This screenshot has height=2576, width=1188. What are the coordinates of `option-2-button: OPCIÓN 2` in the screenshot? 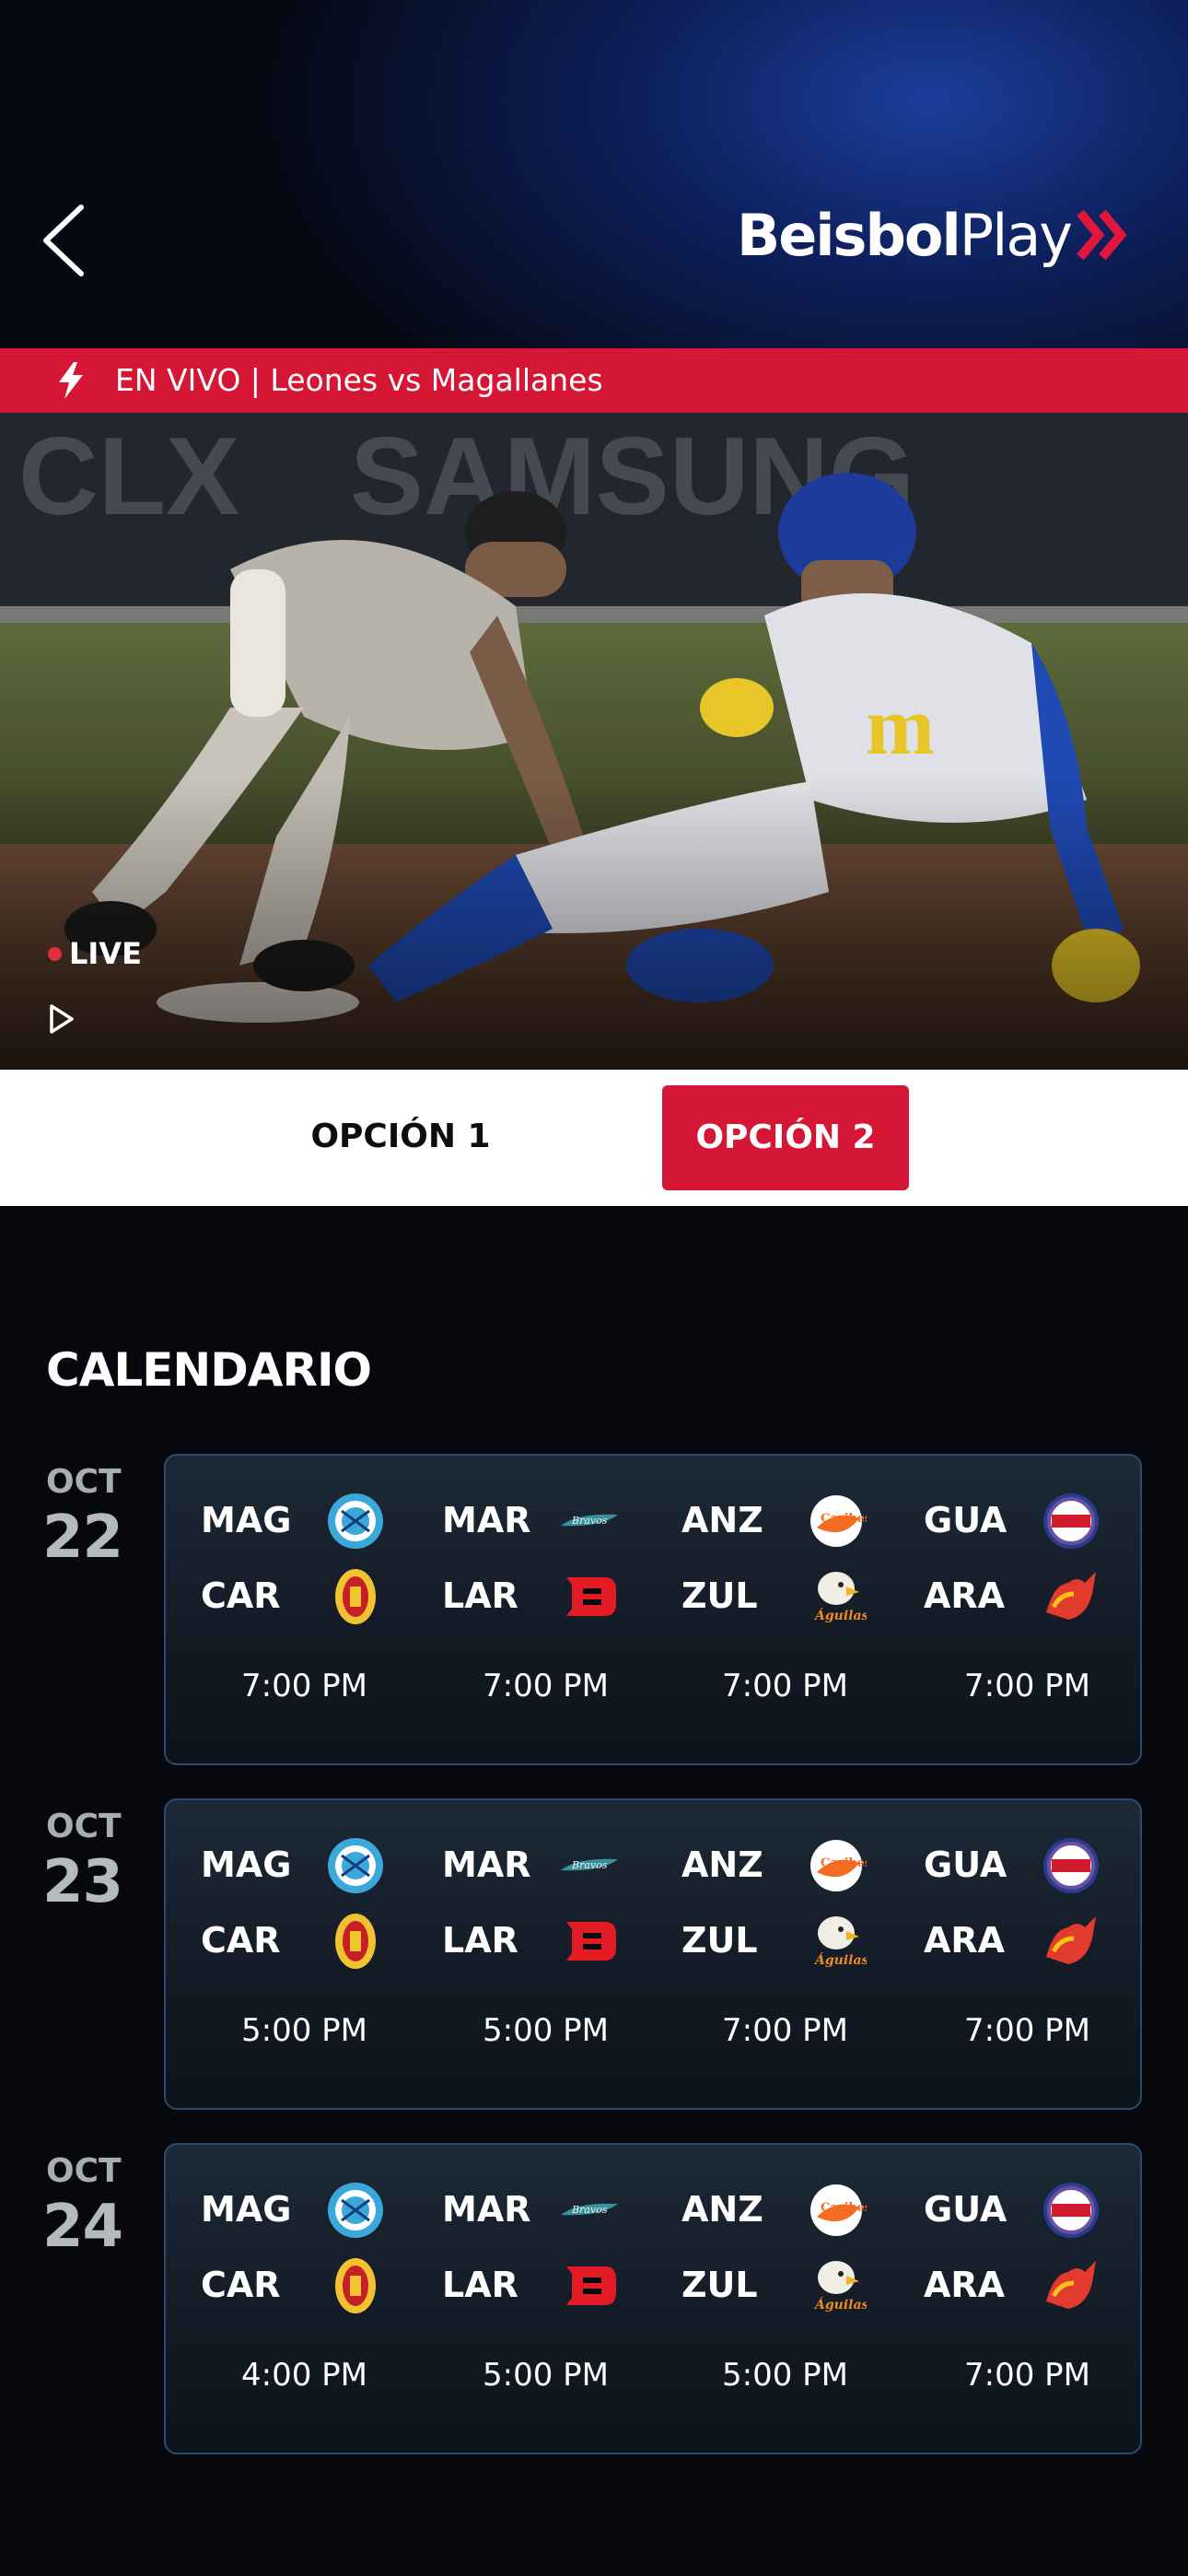 It's located at (785, 1137).